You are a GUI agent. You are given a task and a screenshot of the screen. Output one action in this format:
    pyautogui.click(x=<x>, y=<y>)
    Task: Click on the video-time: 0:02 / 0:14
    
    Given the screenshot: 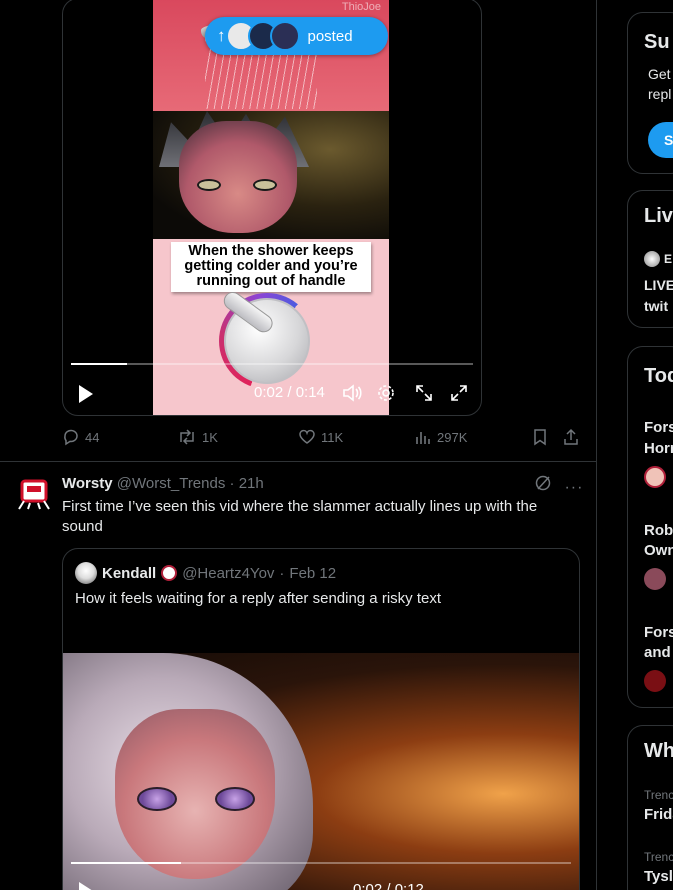 What is the action you would take?
    pyautogui.click(x=289, y=392)
    